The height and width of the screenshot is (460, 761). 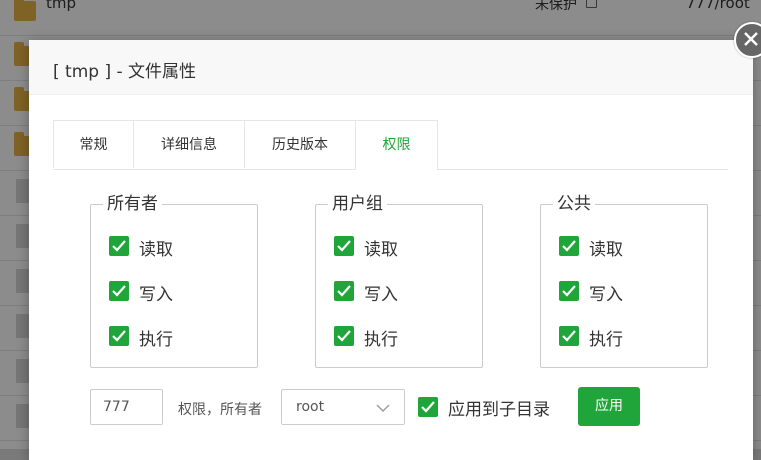 I want to click on group-read-checkbox, so click(x=344, y=246).